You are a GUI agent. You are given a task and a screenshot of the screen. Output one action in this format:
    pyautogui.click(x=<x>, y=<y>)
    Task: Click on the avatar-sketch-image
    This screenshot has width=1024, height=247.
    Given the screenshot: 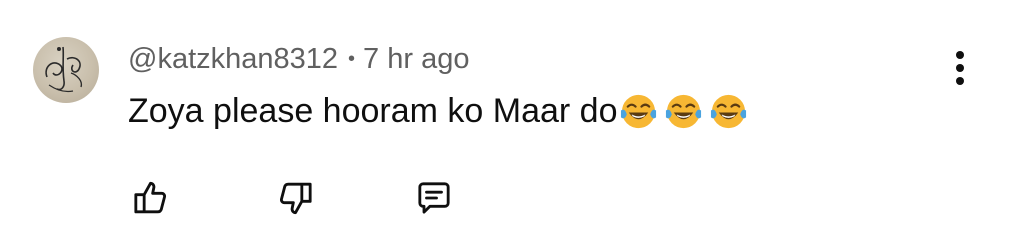 What is the action you would take?
    pyautogui.click(x=64, y=69)
    